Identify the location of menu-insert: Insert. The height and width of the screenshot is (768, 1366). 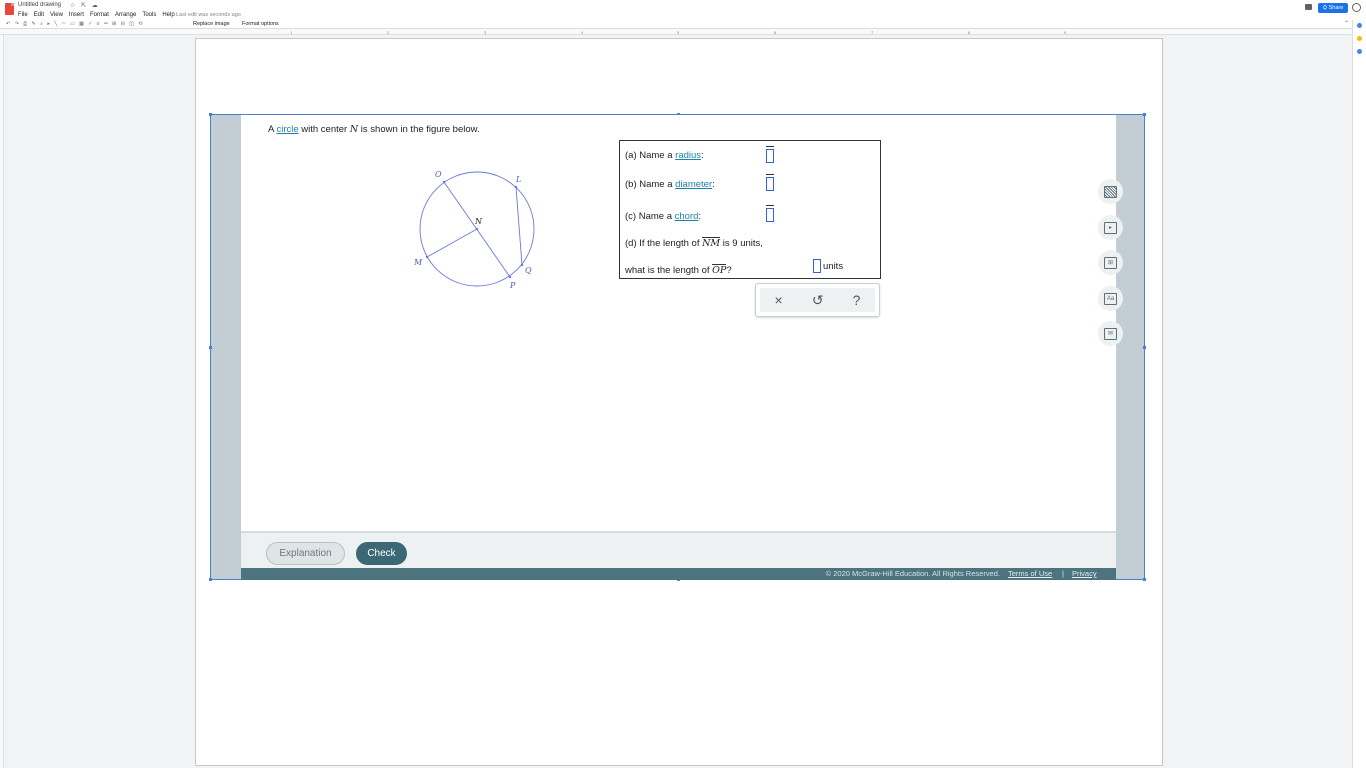
(76, 15).